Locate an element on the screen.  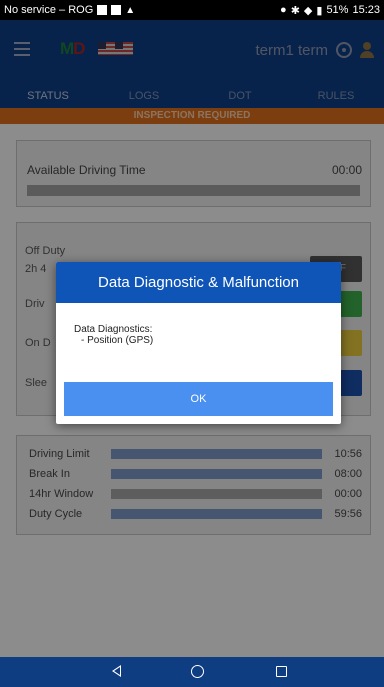
dialog-item: - Position (GPS) is located at coordinates (117, 340).